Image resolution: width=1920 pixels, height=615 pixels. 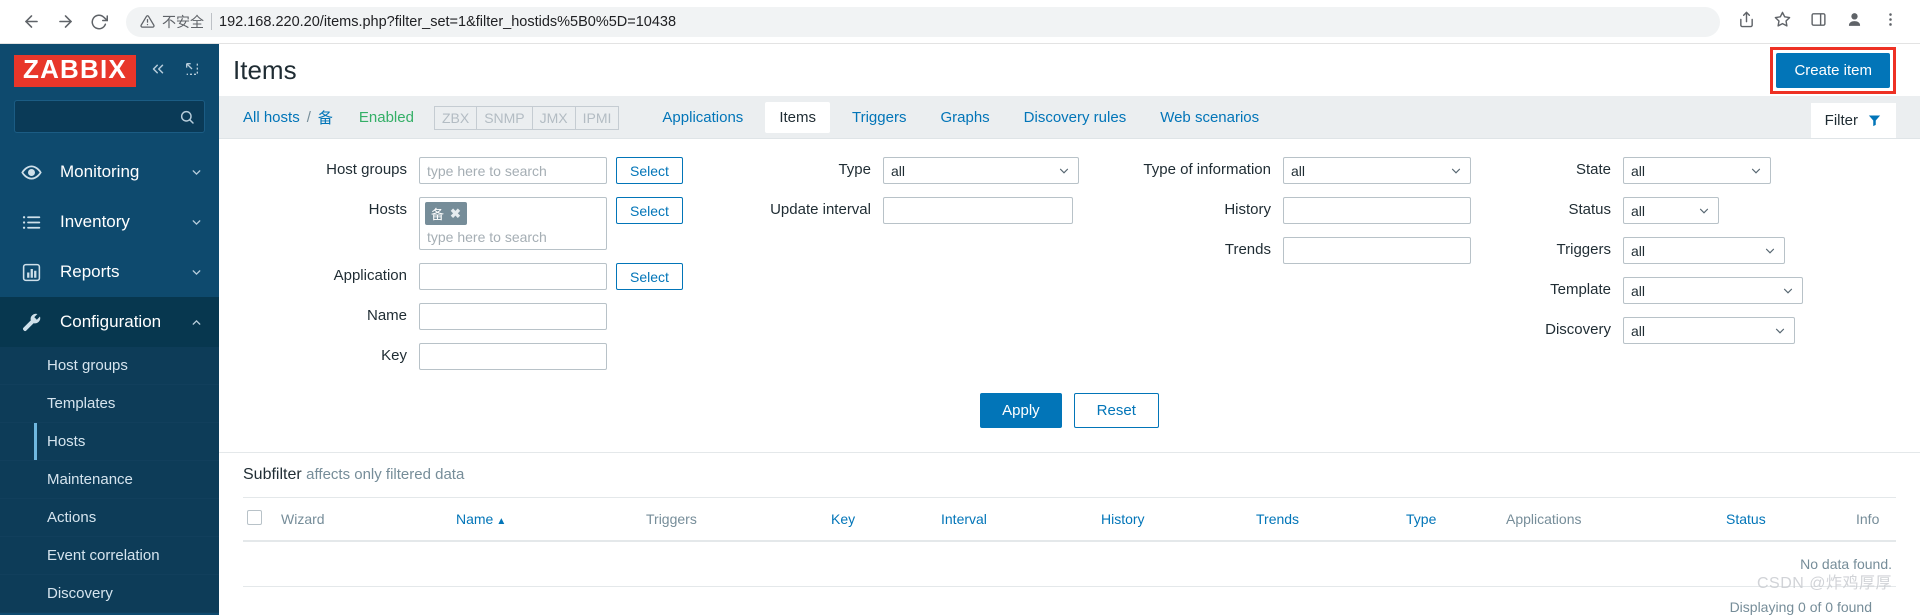 I want to click on tab-items: Items, so click(x=797, y=118).